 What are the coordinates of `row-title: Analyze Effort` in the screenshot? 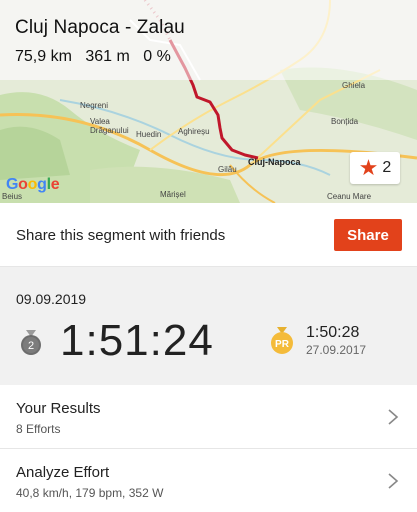 It's located at (63, 472).